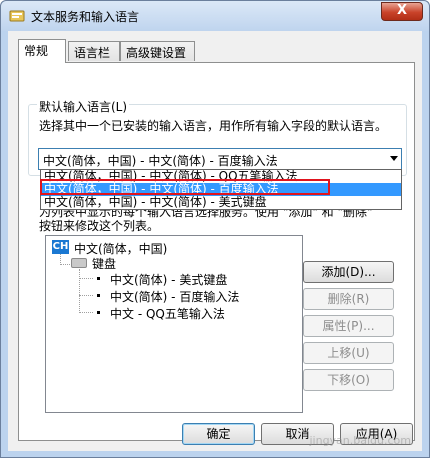  What do you see at coordinates (157, 51) in the screenshot?
I see `tab-advanced-key-settings: 高级键设置` at bounding box center [157, 51].